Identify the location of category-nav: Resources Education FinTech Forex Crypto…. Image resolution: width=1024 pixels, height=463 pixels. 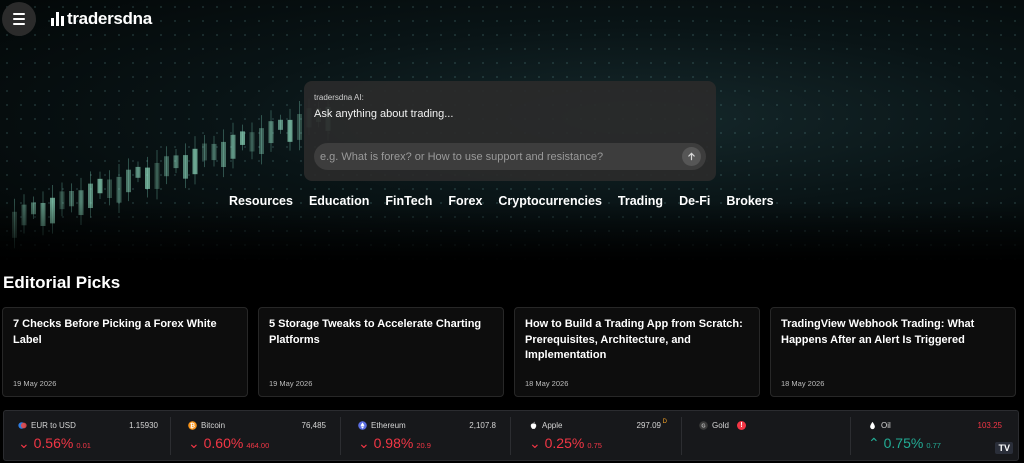
(501, 201).